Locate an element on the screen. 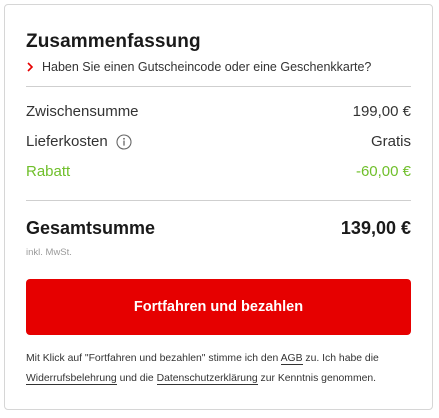 The width and height of the screenshot is (439, 418). shipping-value: Gratis is located at coordinates (390, 141).